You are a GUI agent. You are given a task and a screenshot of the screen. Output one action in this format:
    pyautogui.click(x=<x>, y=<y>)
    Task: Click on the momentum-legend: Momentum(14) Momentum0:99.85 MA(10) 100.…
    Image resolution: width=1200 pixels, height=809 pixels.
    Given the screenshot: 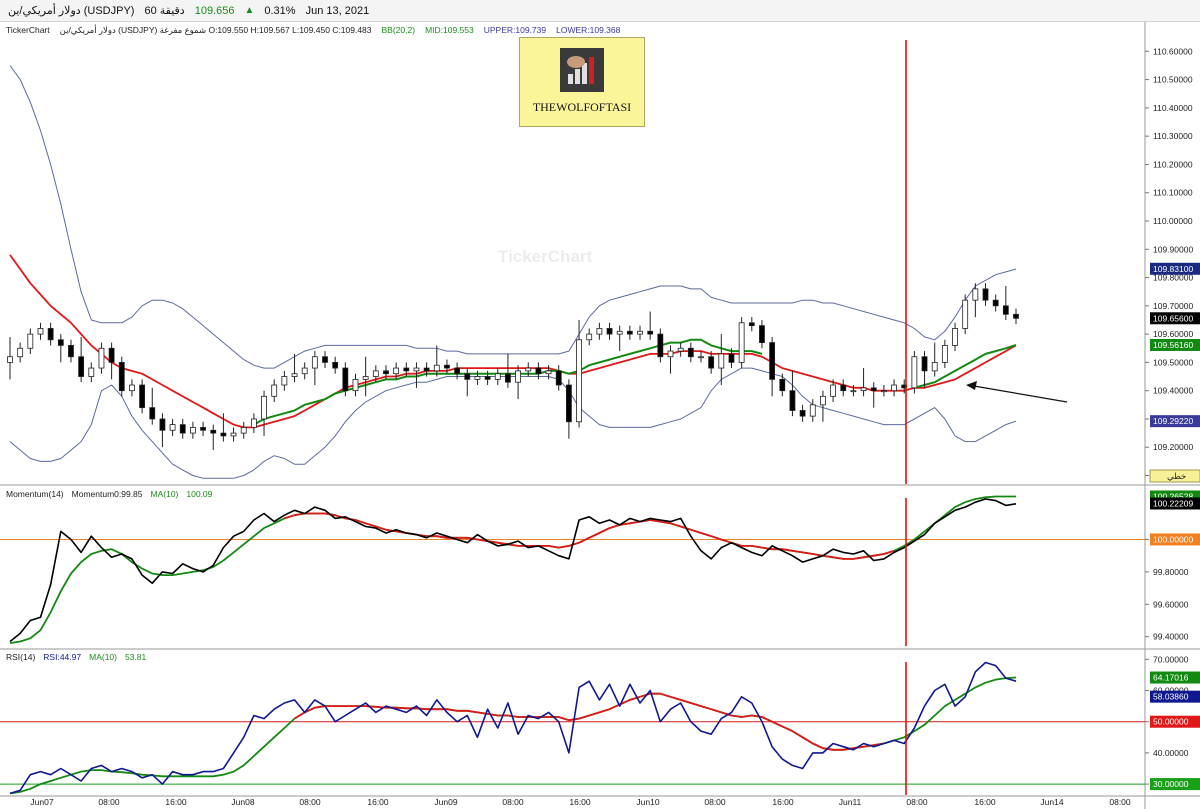 What is the action you would take?
    pyautogui.click(x=109, y=494)
    